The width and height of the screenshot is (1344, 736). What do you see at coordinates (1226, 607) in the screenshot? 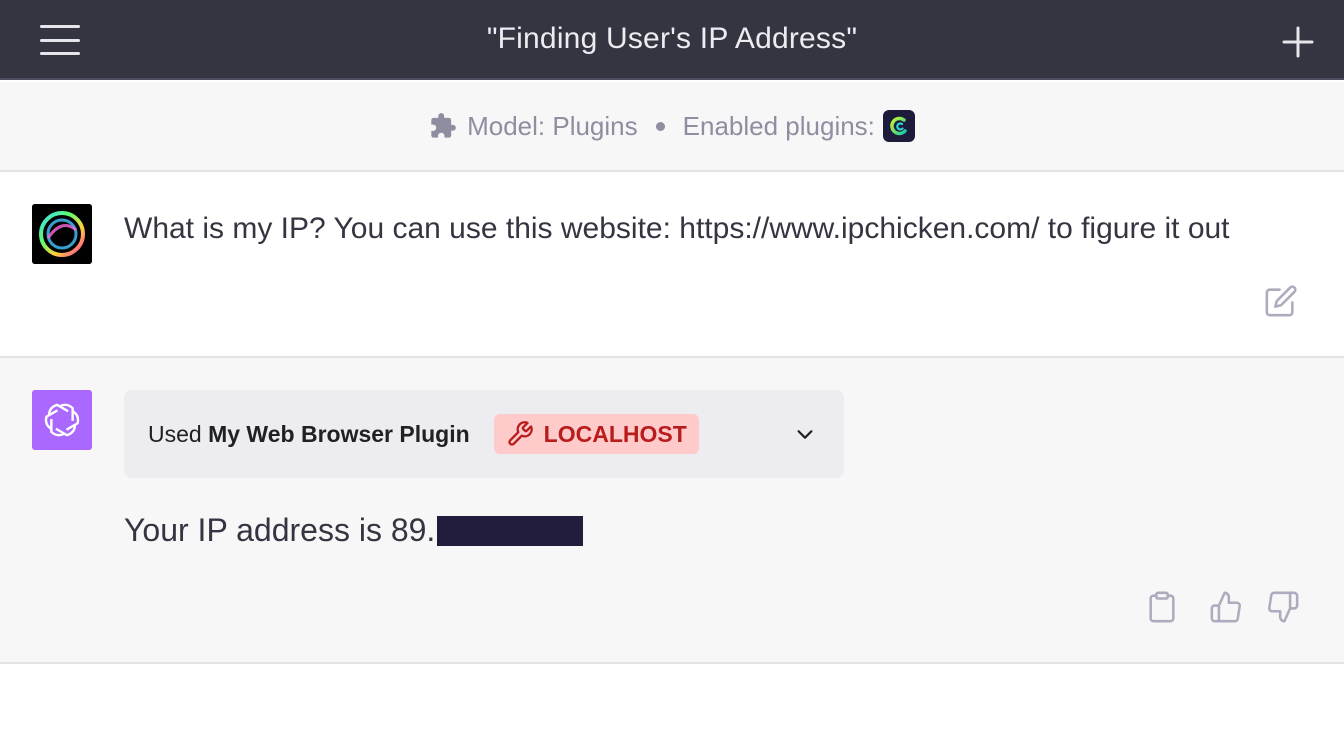
I see `thumbs-up-icon` at bounding box center [1226, 607].